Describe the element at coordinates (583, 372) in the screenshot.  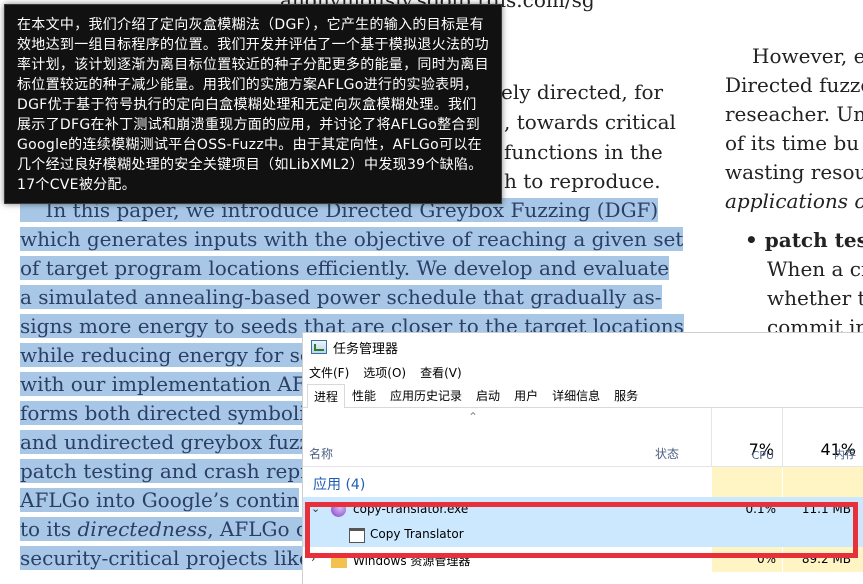
I see `menu-bar: 文件(F) 选项(O) 查看(V)` at that location.